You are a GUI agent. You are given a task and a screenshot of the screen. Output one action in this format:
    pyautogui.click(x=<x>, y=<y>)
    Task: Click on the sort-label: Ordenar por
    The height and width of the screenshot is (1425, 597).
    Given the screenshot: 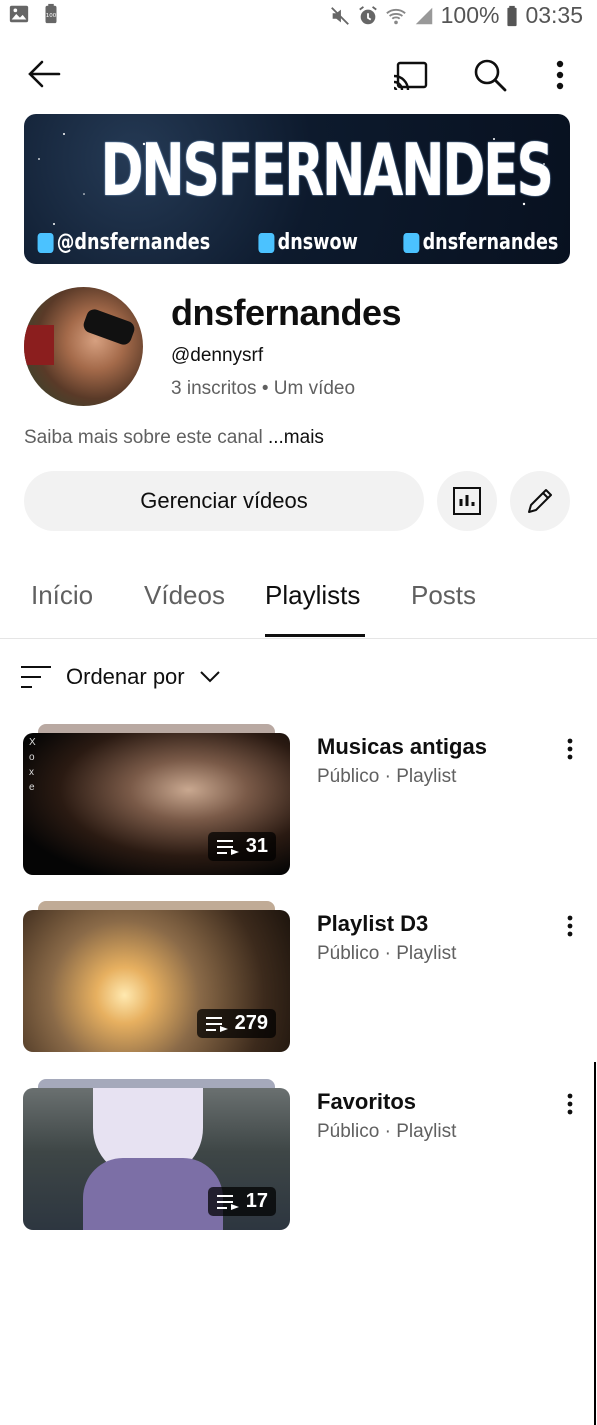 What is the action you would take?
    pyautogui.click(x=125, y=676)
    